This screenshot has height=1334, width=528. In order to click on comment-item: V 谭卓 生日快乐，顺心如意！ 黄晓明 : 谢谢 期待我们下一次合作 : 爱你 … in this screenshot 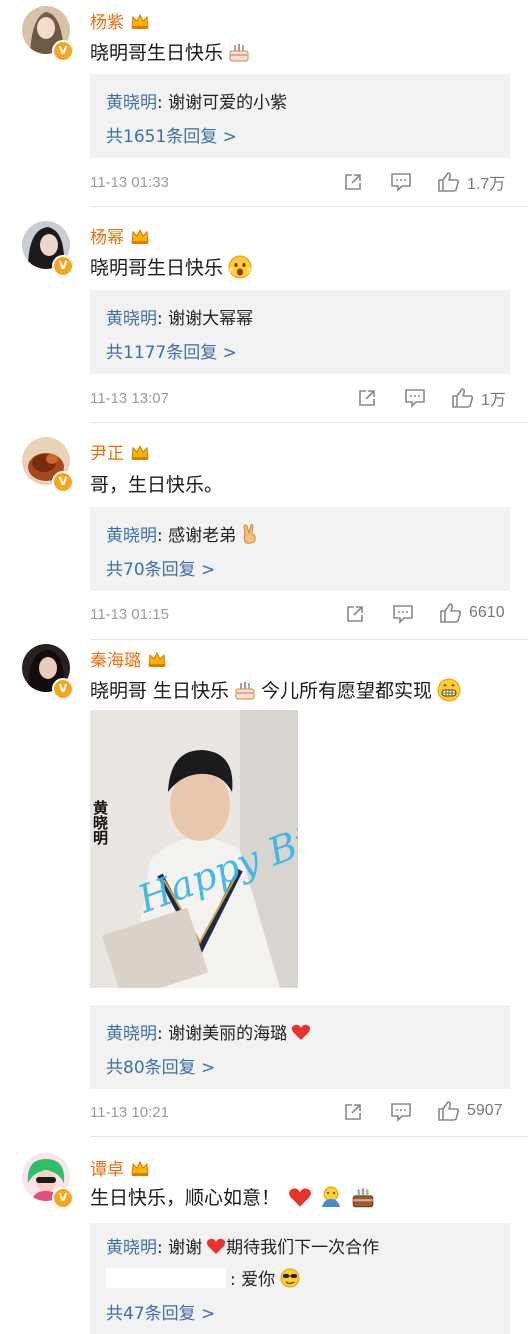, I will do `click(264, 1235)`.